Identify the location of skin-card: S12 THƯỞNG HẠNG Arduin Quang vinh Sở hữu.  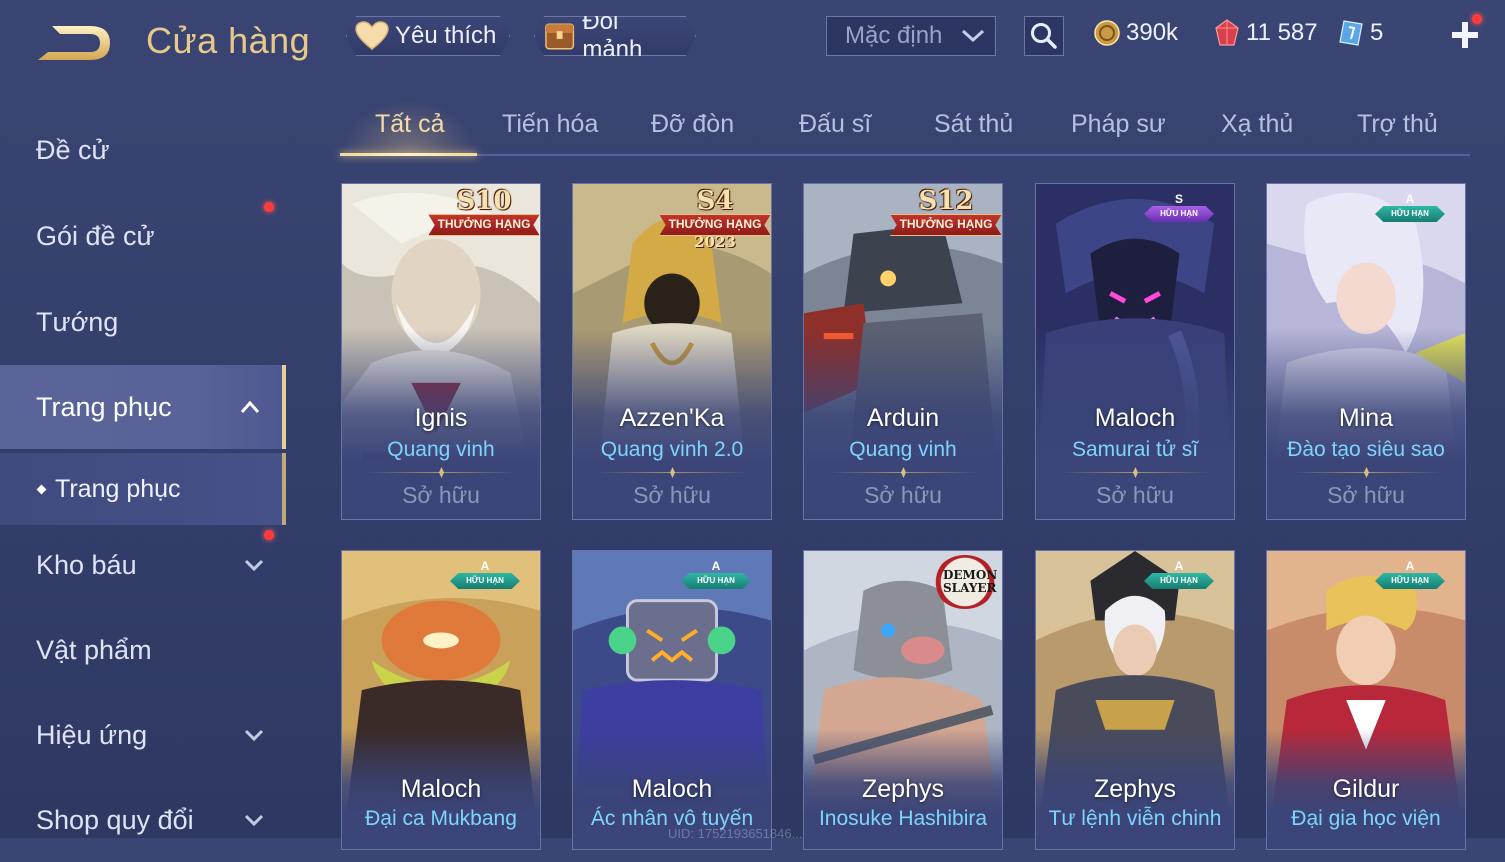
(903, 351).